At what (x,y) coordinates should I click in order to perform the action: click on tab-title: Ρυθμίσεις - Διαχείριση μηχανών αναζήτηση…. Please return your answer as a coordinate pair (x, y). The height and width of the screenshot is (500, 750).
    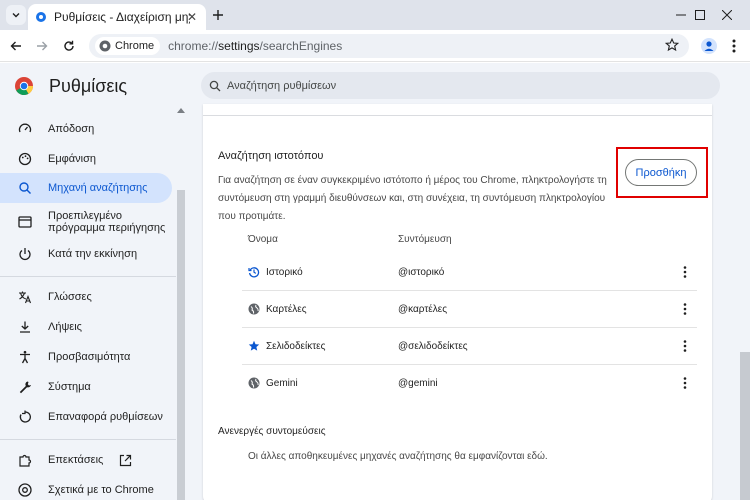
    Looking at the image, I should click on (122, 17).